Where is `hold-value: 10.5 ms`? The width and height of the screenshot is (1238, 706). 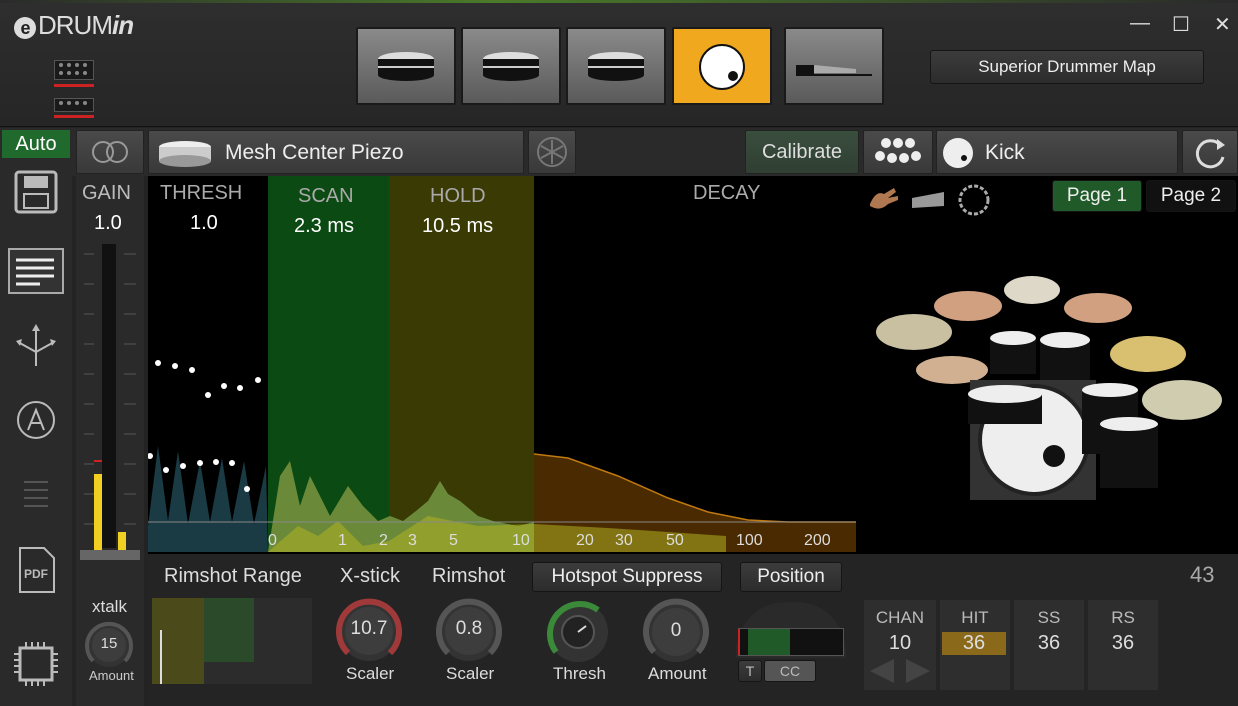 hold-value: 10.5 ms is located at coordinates (457, 226).